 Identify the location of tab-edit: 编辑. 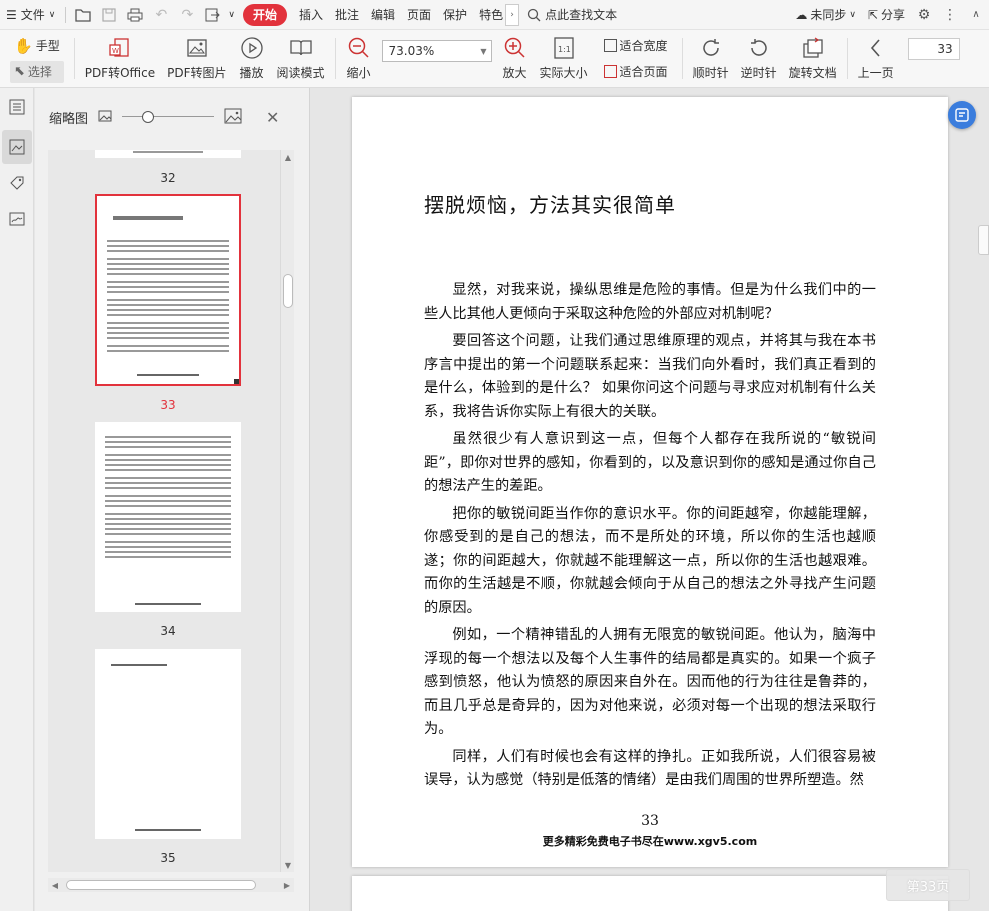
(383, 15).